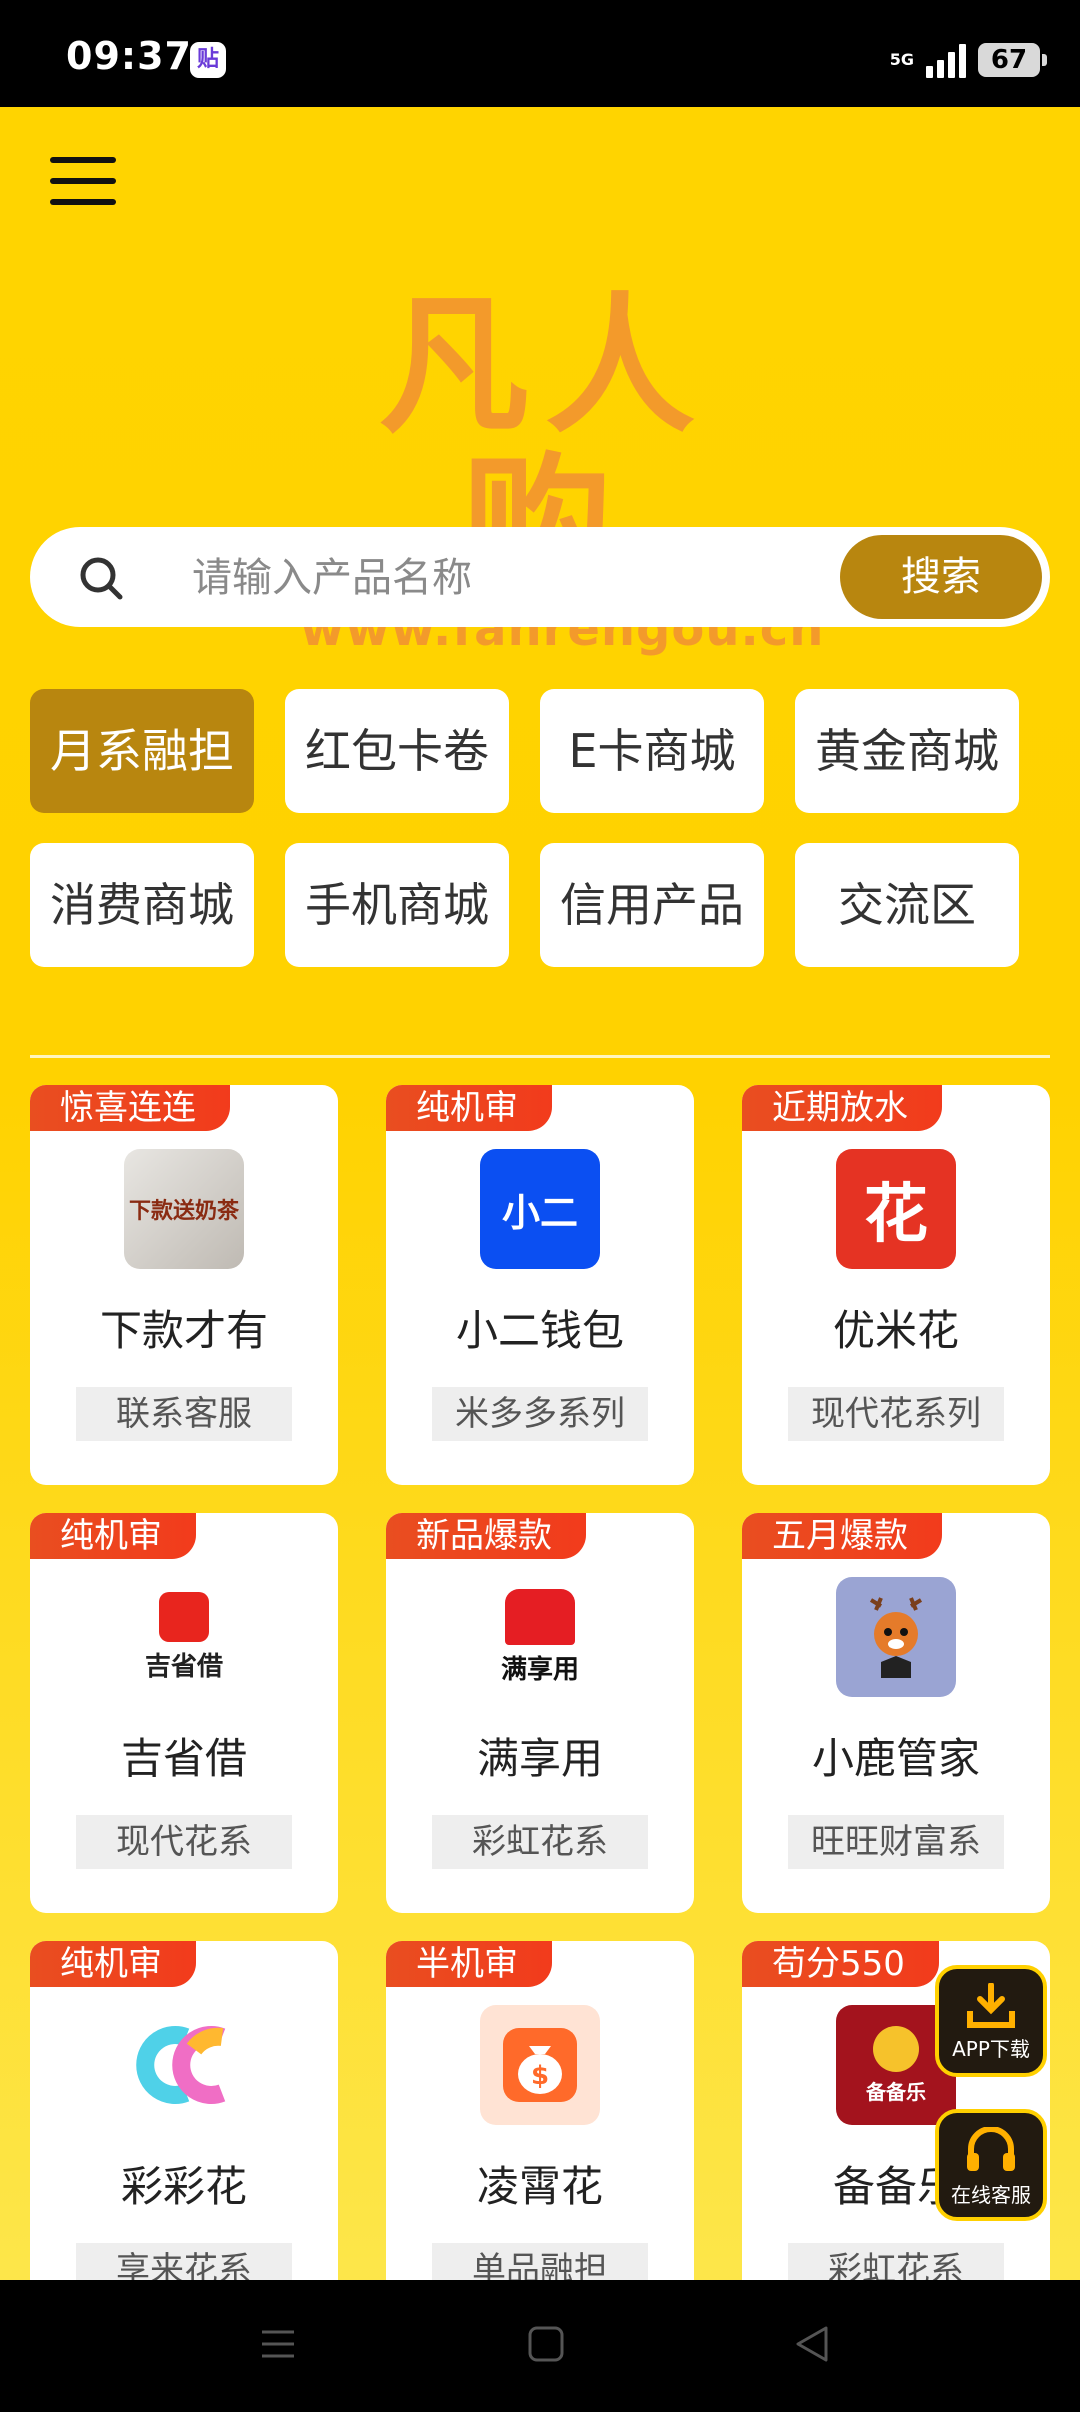 The width and height of the screenshot is (1080, 2412). I want to click on product-card: 半机审 $ 凌霄花 单品融担, so click(540, 2110).